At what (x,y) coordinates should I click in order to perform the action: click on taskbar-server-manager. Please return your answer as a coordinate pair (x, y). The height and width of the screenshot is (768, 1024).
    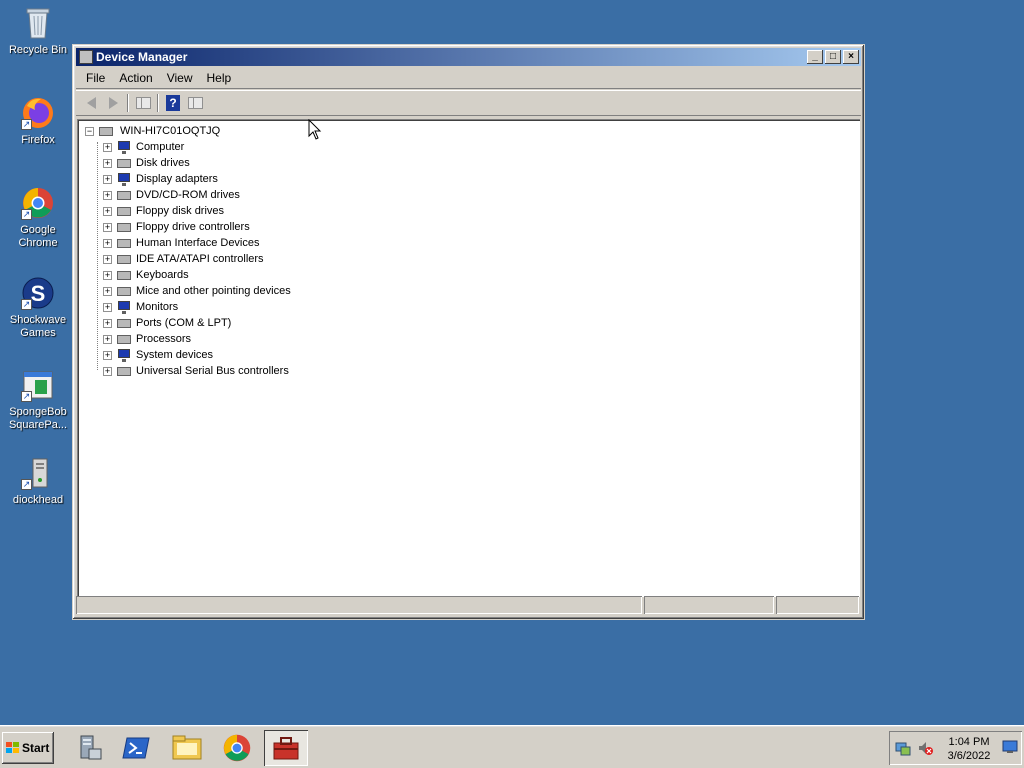
    Looking at the image, I should click on (88, 748).